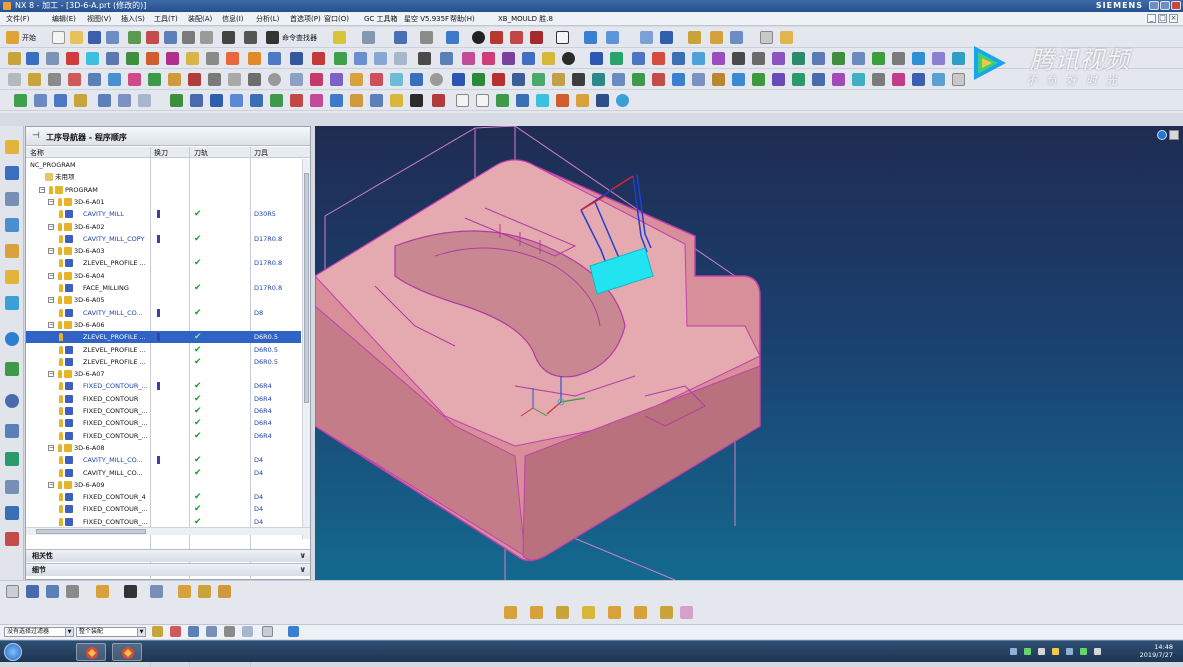 The height and width of the screenshot is (667, 1183). I want to click on view-front-icon, so click(510, 612).